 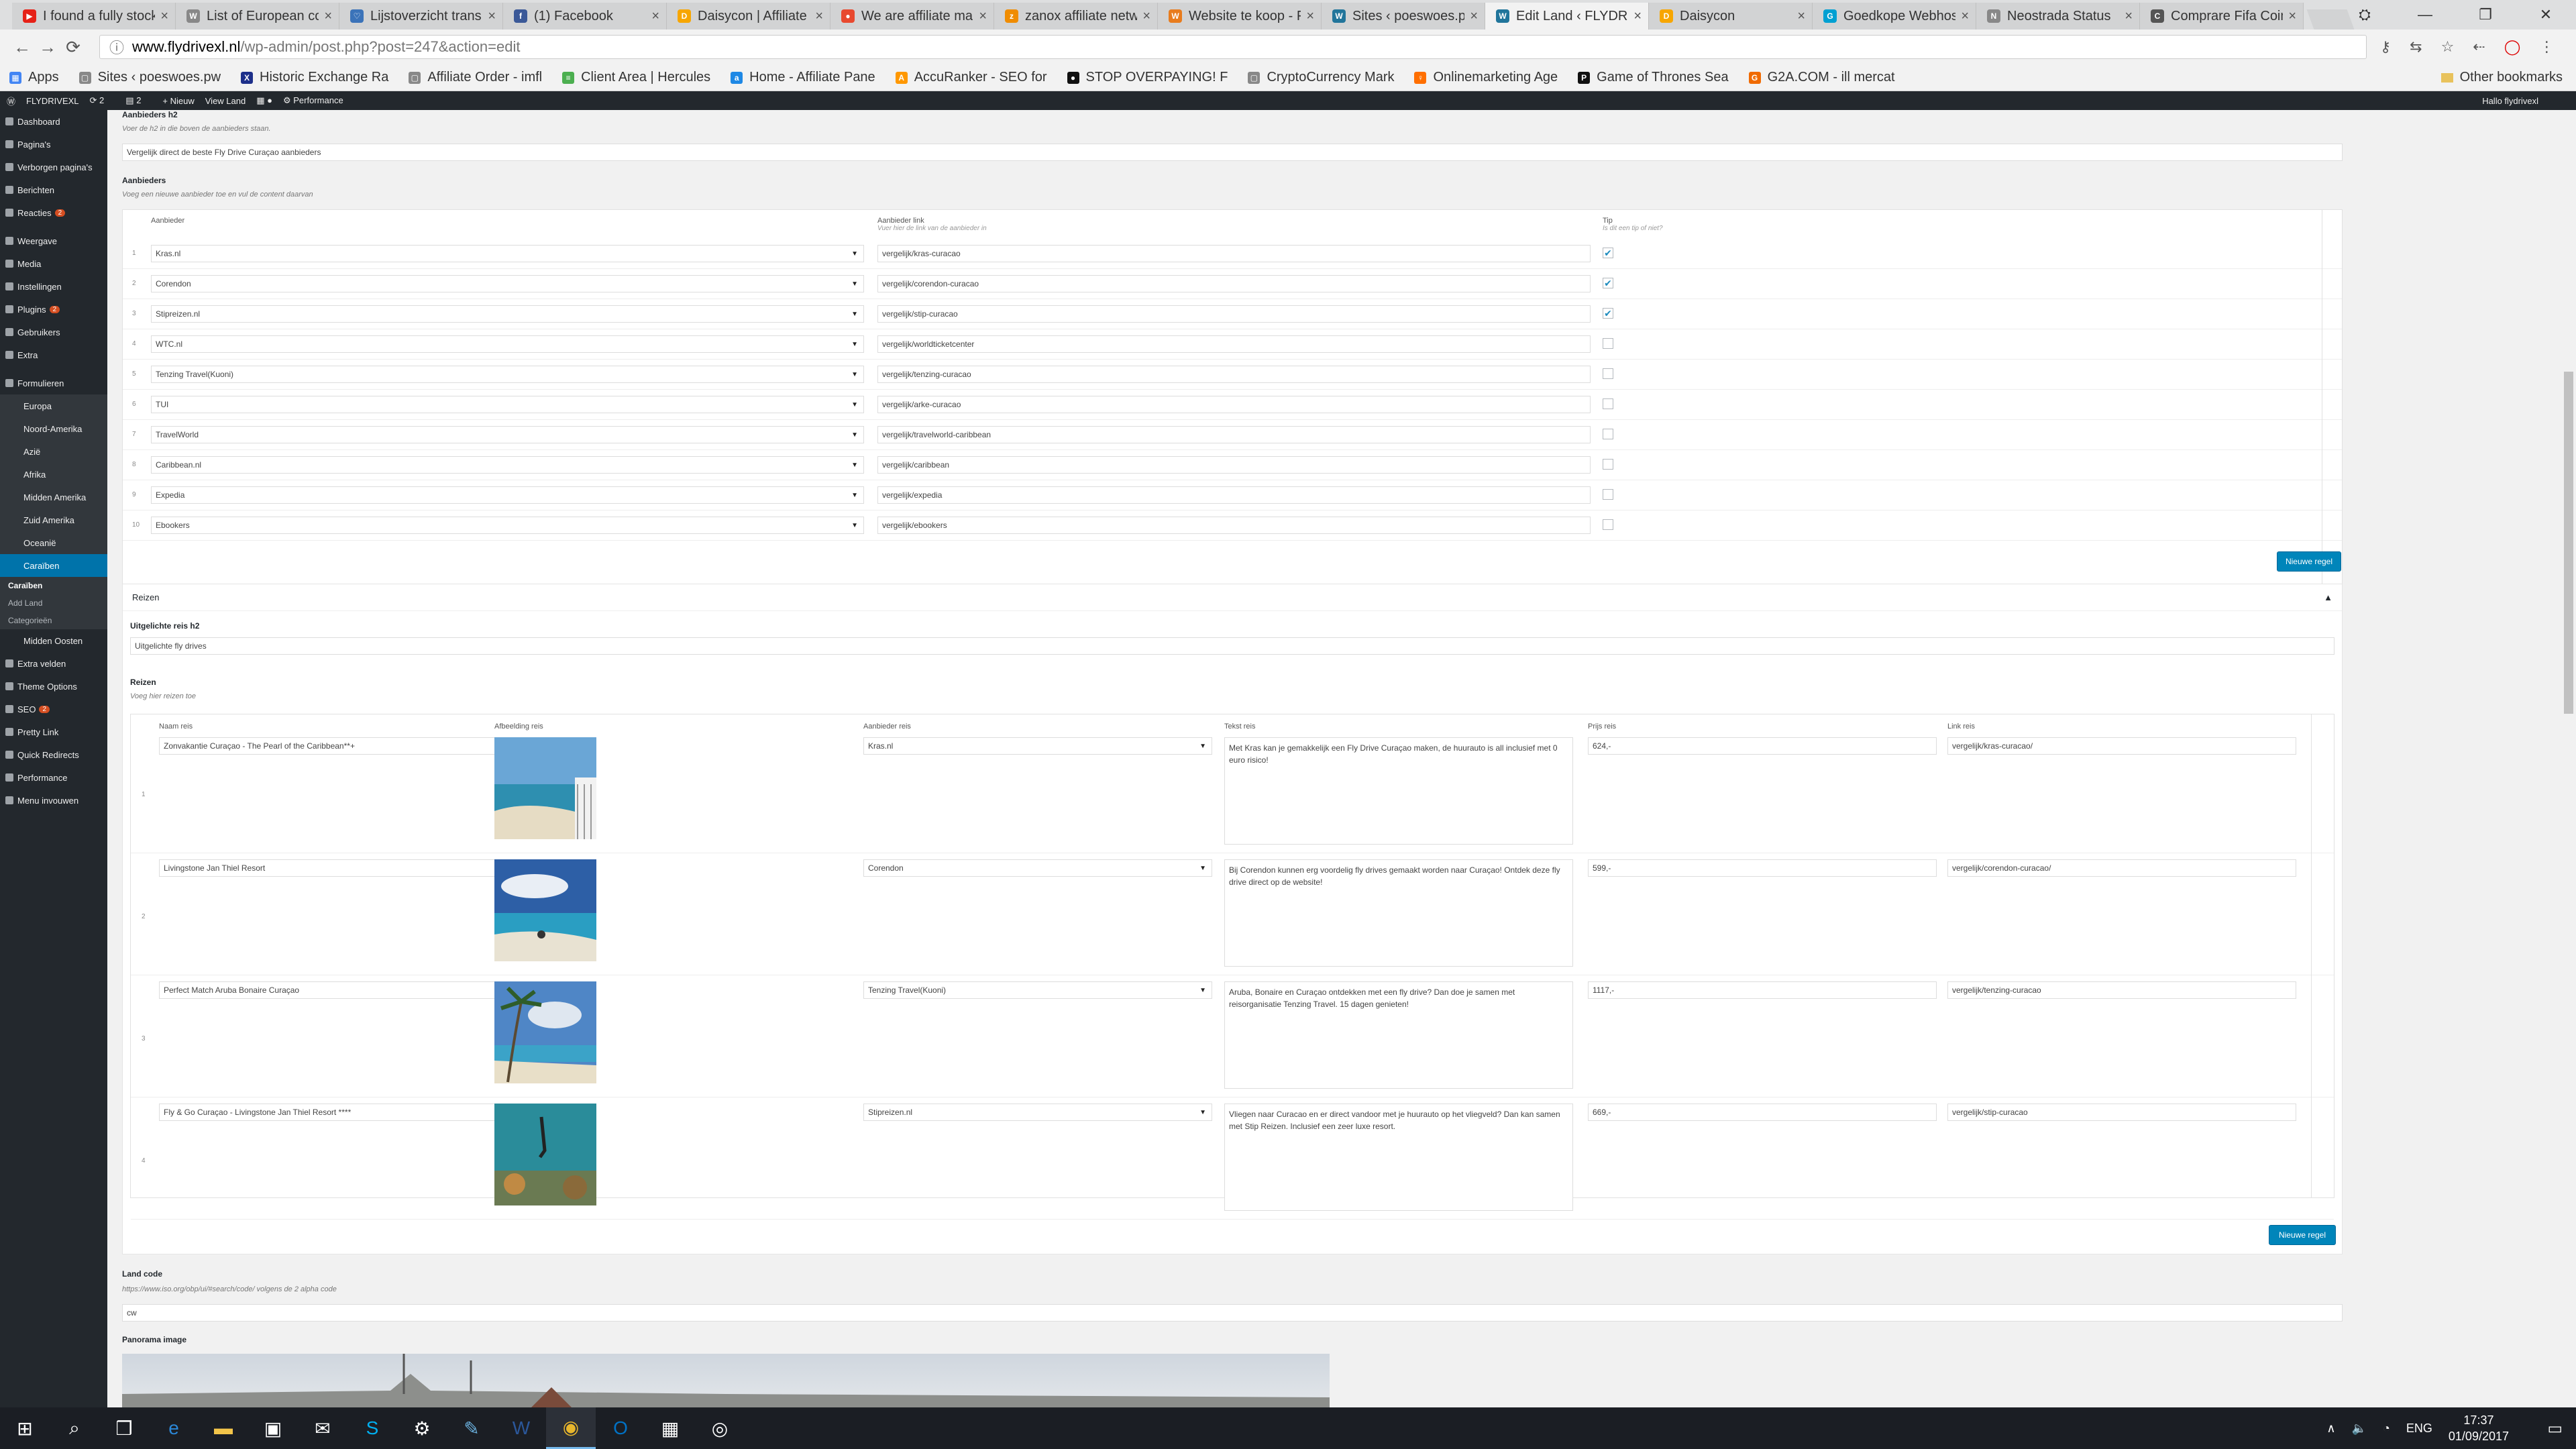 I want to click on back-icon: ←, so click(x=22, y=47).